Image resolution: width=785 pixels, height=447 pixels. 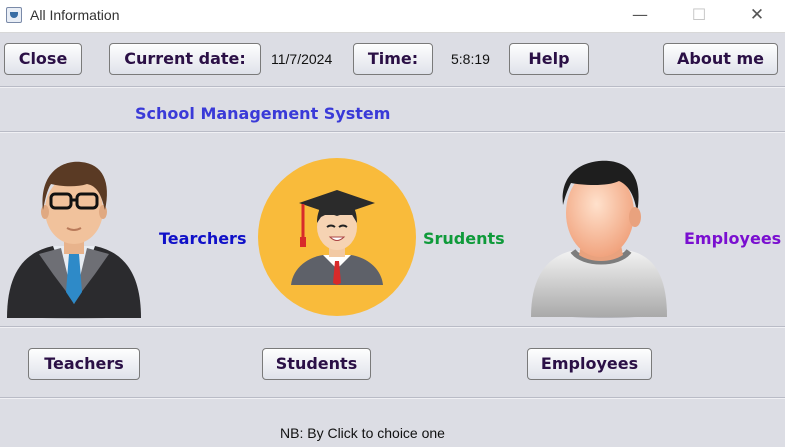 I want to click on close-button: Close, so click(x=43, y=59).